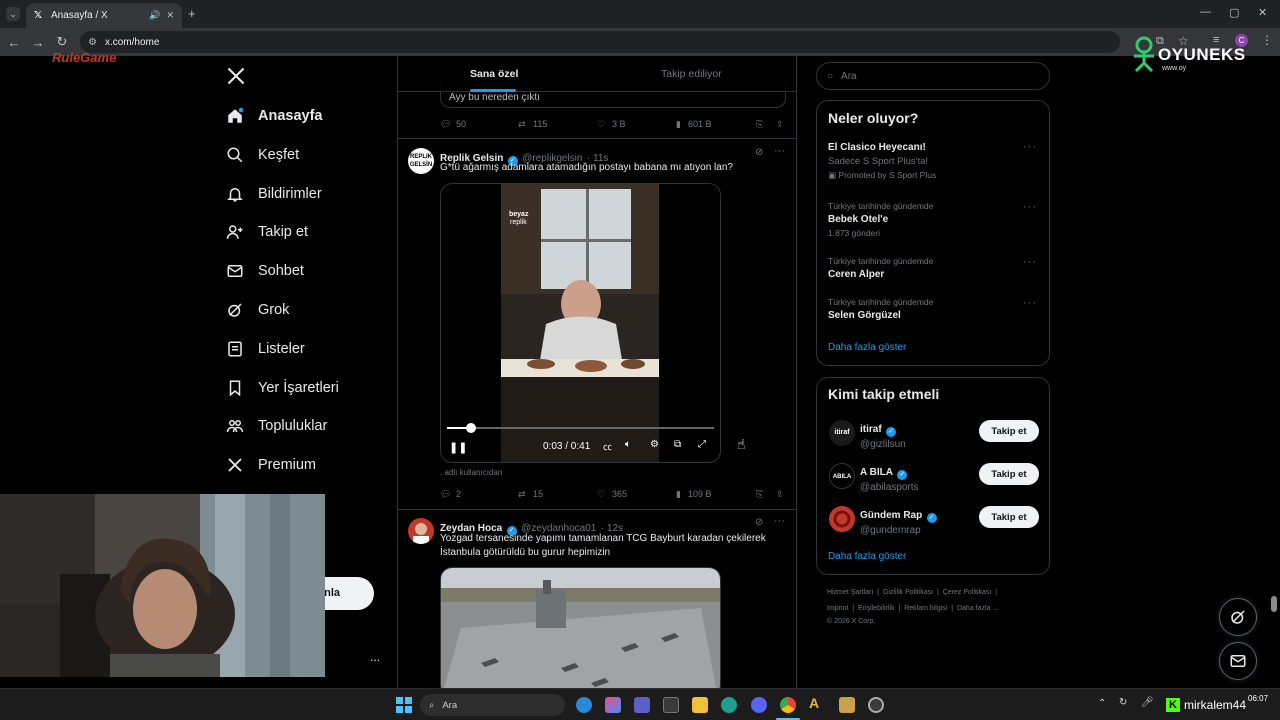 Image resolution: width=1280 pixels, height=720 pixels. Describe the element at coordinates (889, 477) in the screenshot. I see `follow-suggestion: A BILA ✓ @abilasports` at that location.